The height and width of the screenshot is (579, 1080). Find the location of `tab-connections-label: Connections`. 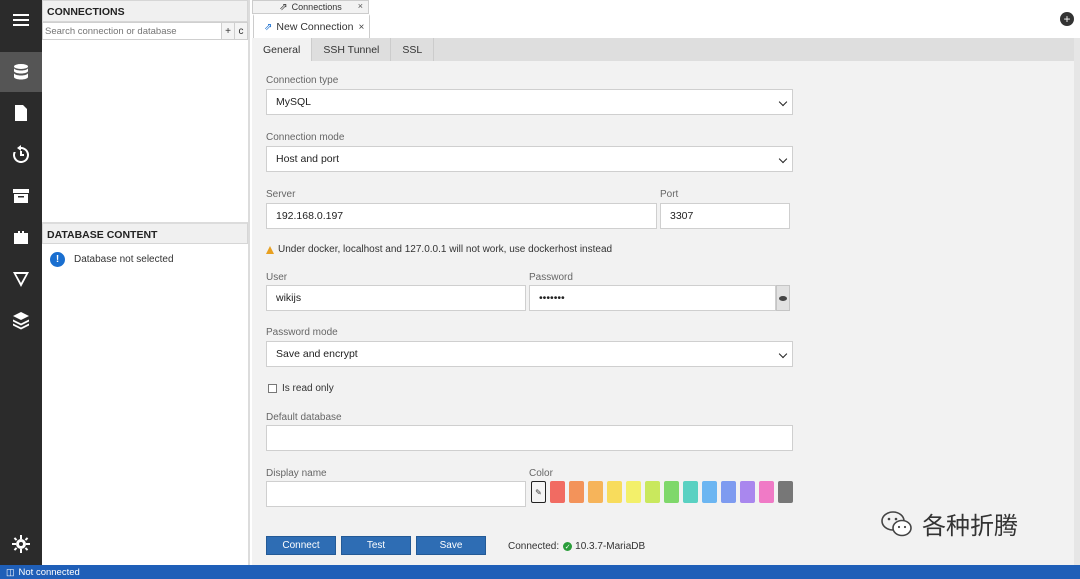

tab-connections-label: Connections is located at coordinates (316, 7).